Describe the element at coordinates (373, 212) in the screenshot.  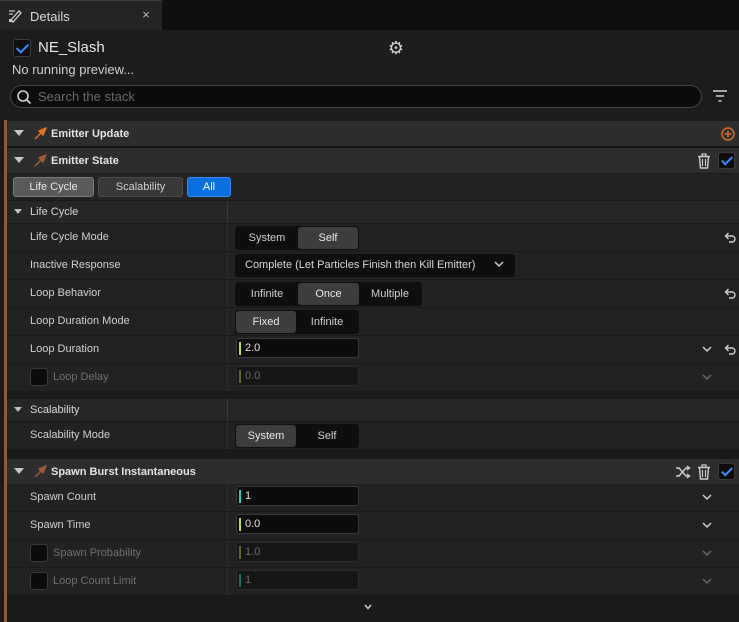
I see `category-life-cycle: Life Cycle` at that location.